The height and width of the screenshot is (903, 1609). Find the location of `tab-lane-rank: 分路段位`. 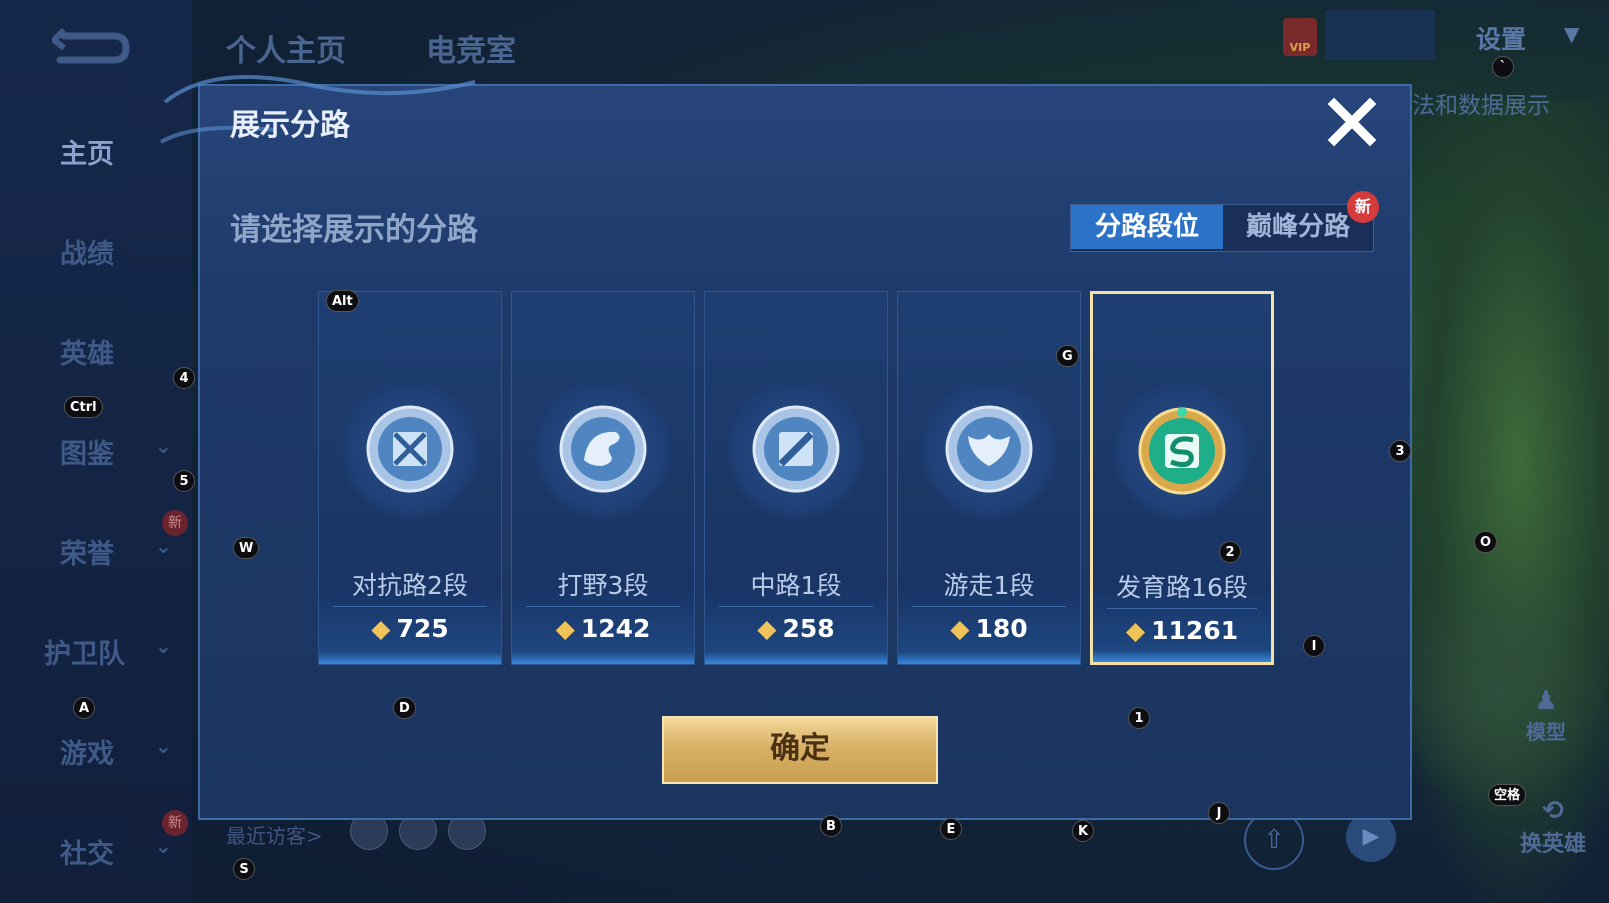

tab-lane-rank: 分路段位 is located at coordinates (1147, 227).